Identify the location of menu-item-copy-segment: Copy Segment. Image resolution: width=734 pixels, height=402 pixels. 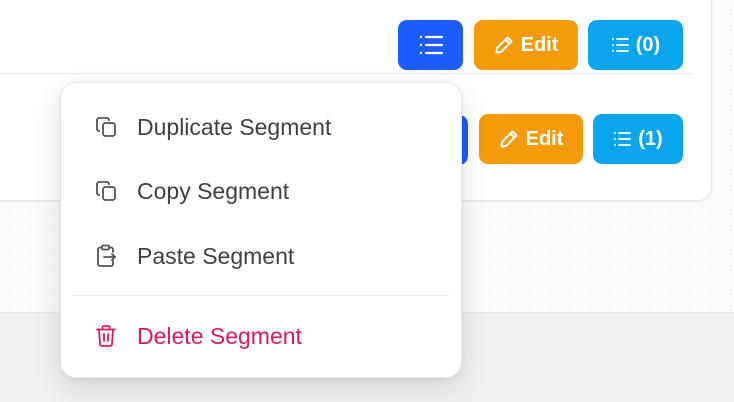
(261, 191).